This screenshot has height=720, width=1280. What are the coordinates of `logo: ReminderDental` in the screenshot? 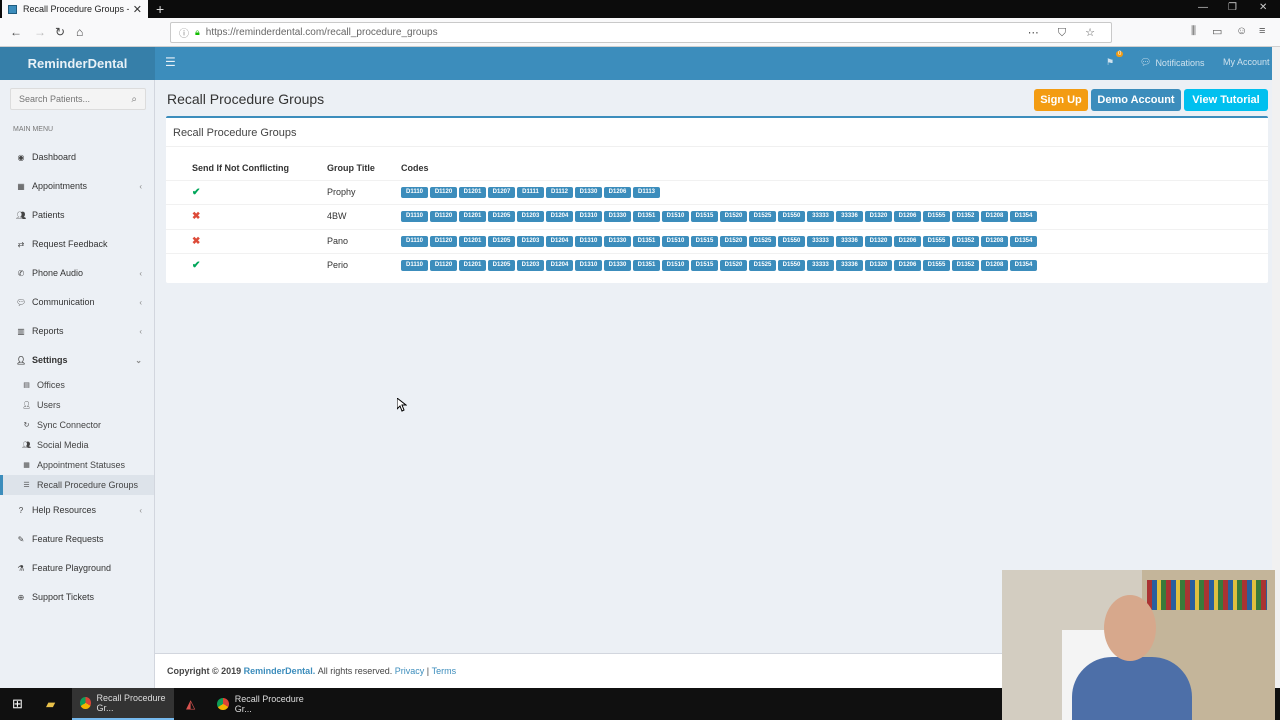 It's located at (77, 63).